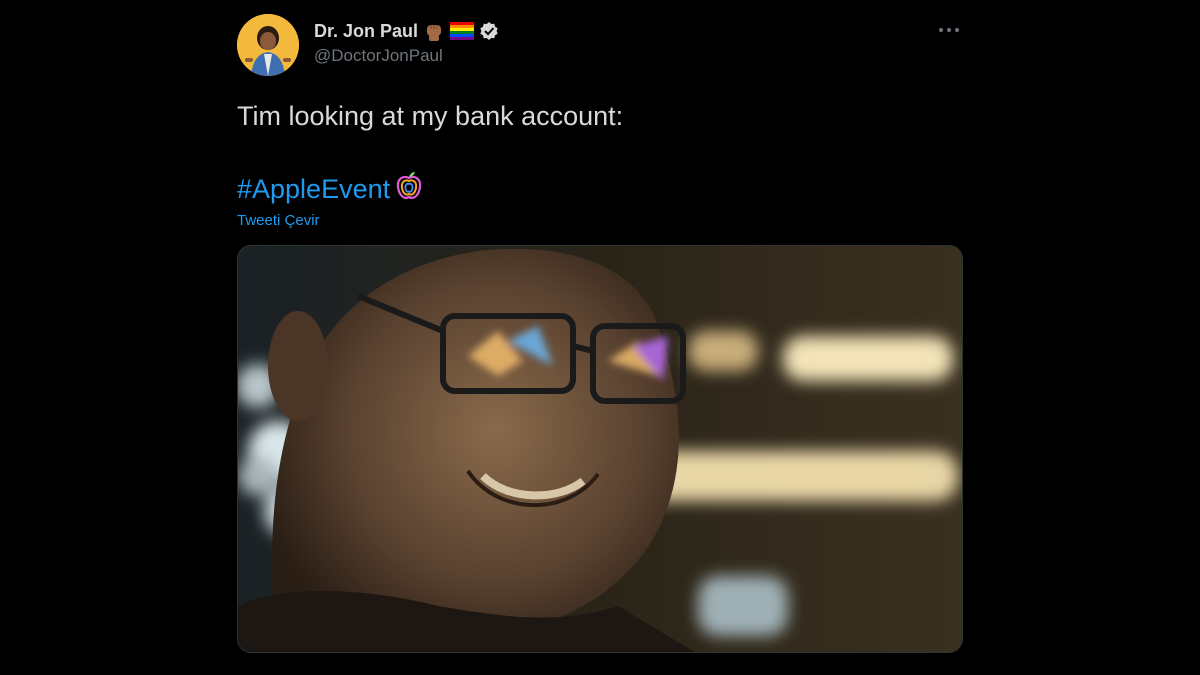  I want to click on raised-fist-icon, so click(434, 31).